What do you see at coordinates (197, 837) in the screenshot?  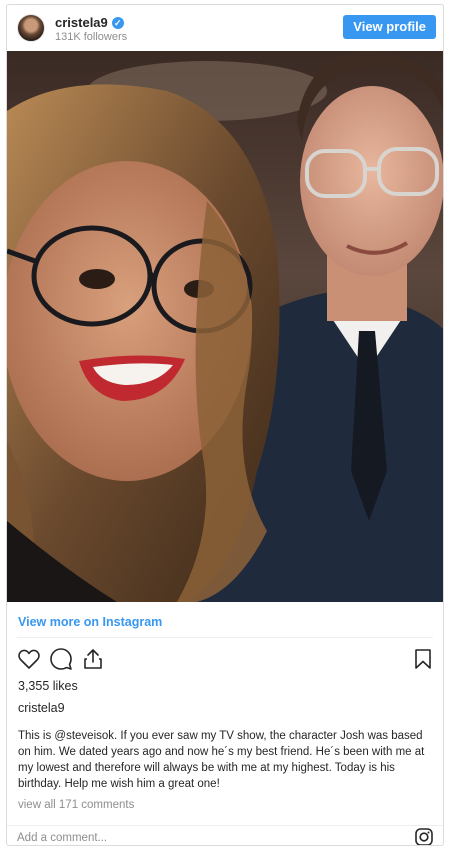 I see `add-comment-input` at bounding box center [197, 837].